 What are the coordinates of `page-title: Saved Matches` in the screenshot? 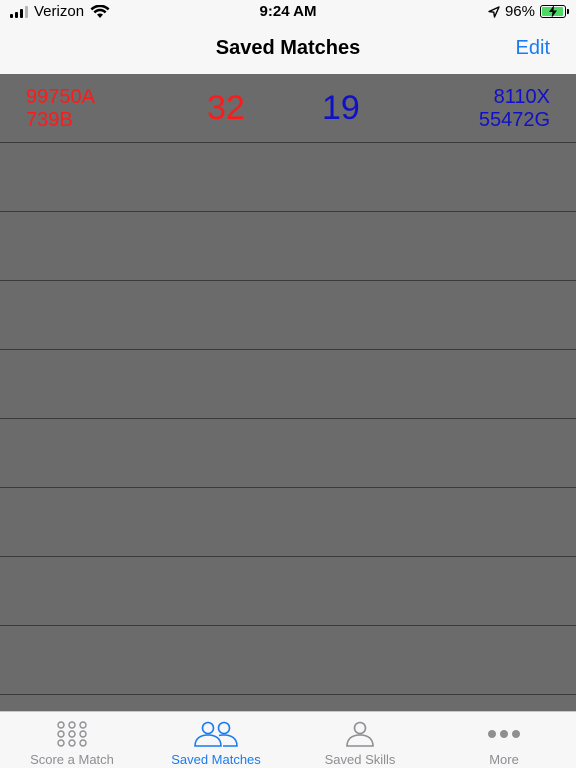 It's located at (288, 48).